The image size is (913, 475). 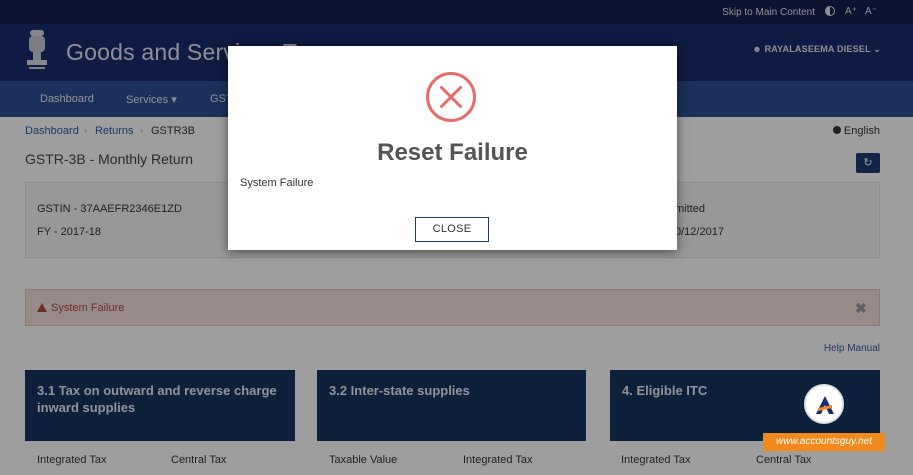 What do you see at coordinates (277, 183) in the screenshot?
I see `dialog-message: System Failure` at bounding box center [277, 183].